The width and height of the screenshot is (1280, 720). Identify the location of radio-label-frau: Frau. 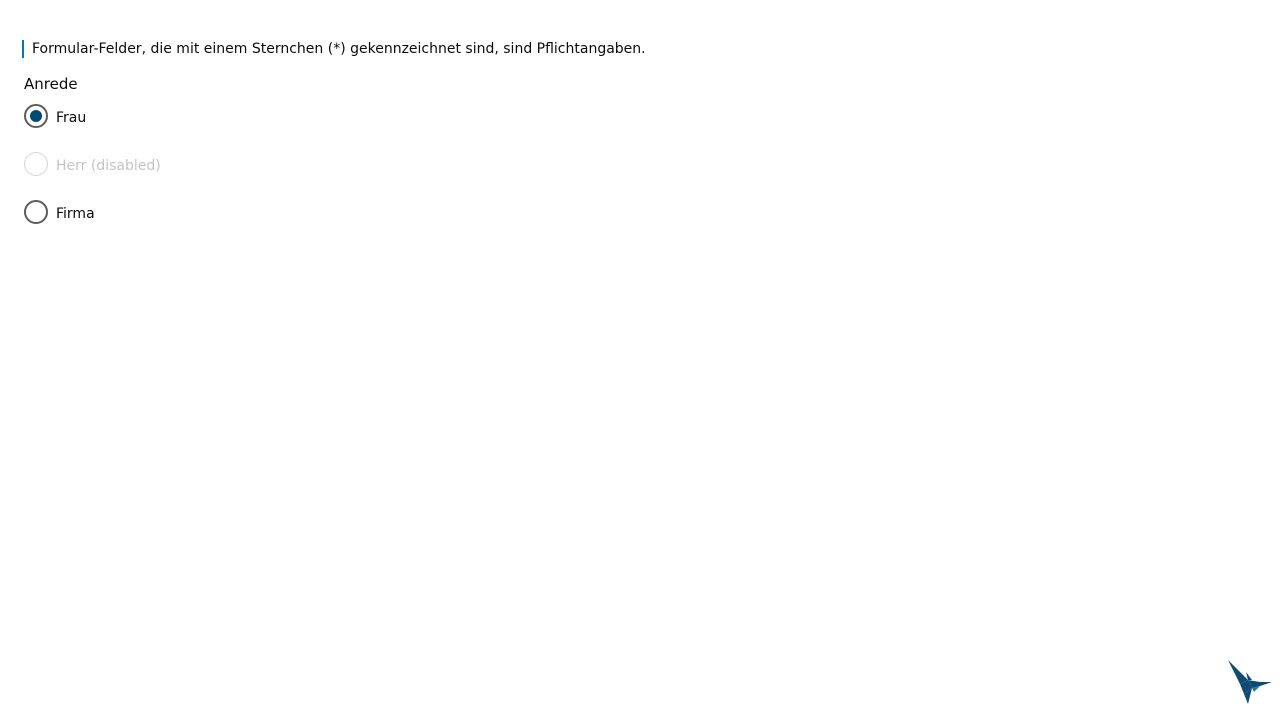
(71, 118).